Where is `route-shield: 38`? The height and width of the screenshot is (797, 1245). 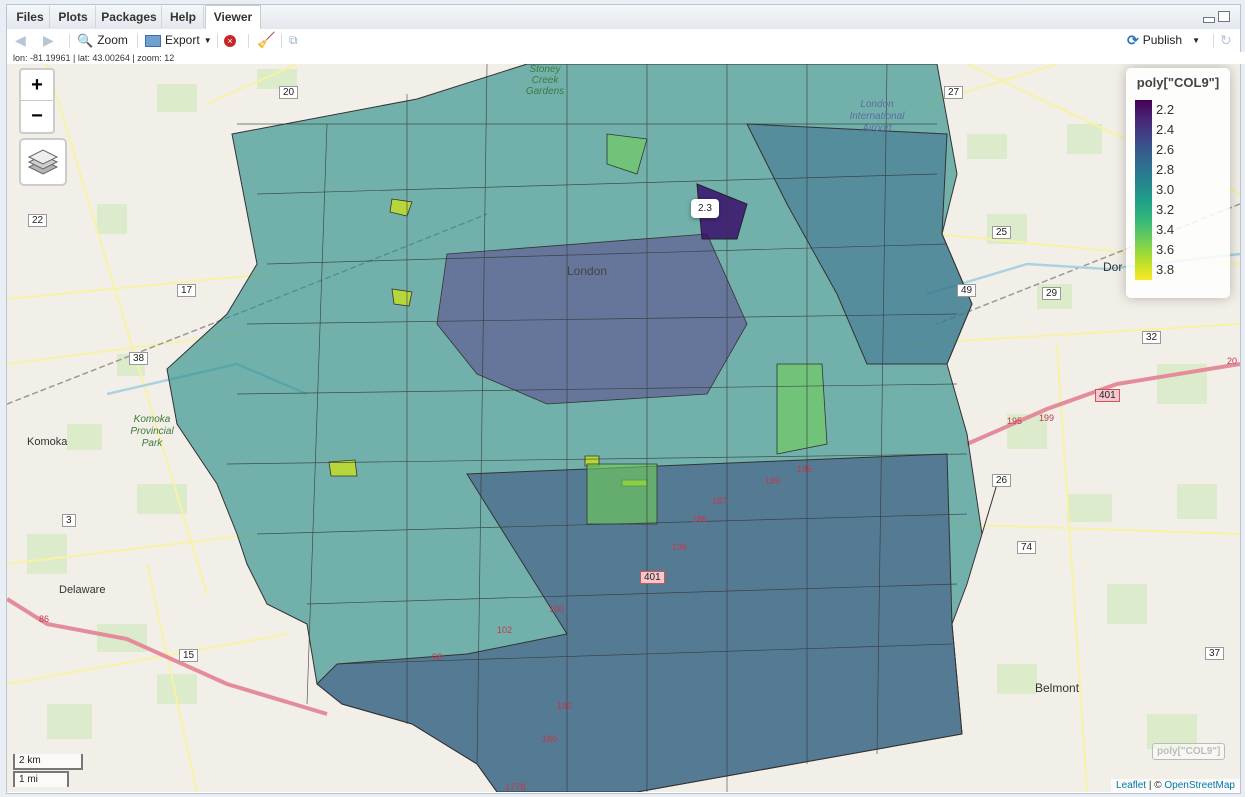 route-shield: 38 is located at coordinates (139, 358).